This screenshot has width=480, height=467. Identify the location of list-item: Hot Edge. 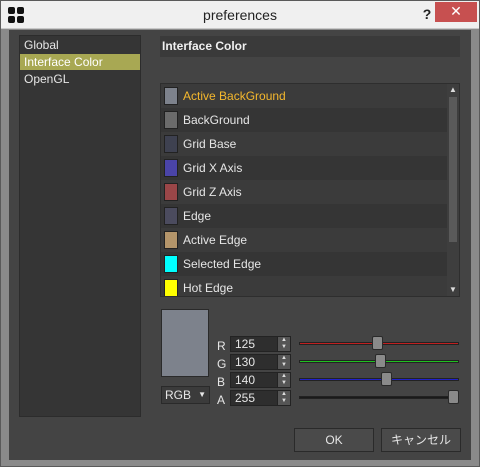
(304, 286).